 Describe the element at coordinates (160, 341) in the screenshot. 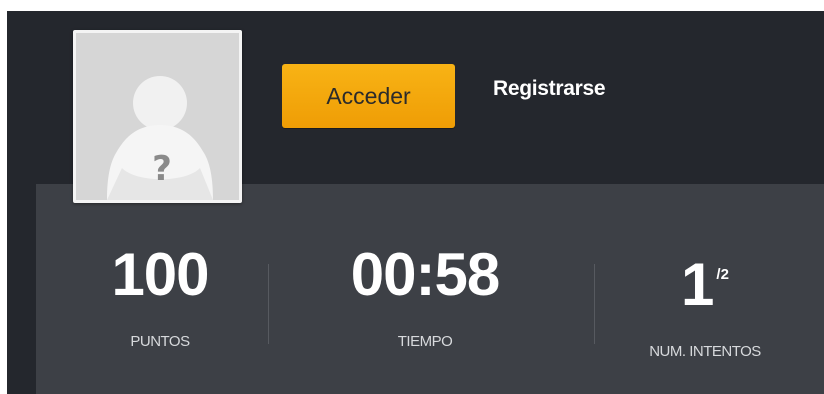

I see `points-label: PUNTOS` at that location.